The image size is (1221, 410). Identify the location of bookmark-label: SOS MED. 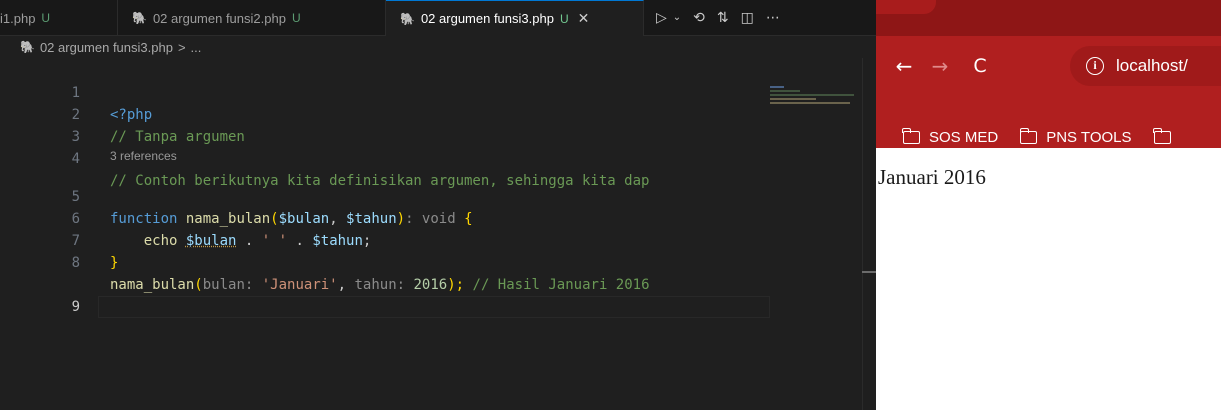
(964, 137).